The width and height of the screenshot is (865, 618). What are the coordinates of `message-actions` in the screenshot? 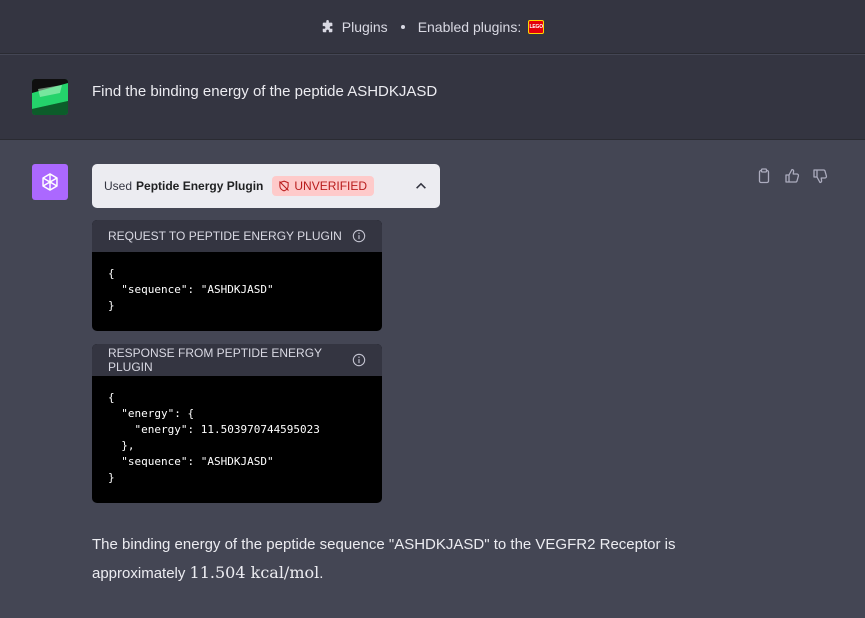 It's located at (792, 176).